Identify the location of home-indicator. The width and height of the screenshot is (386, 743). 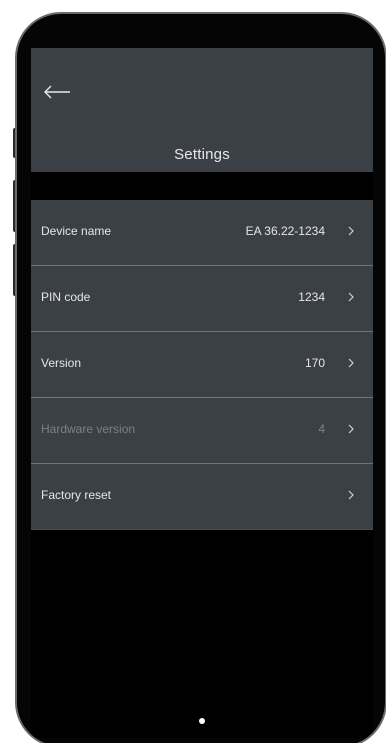
(202, 721).